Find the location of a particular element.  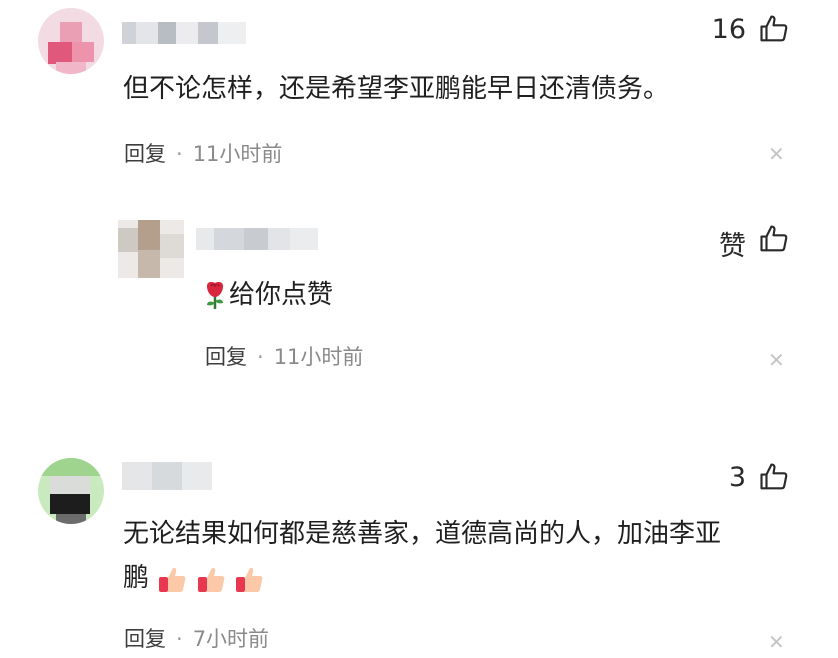

rose-icon is located at coordinates (215, 297).